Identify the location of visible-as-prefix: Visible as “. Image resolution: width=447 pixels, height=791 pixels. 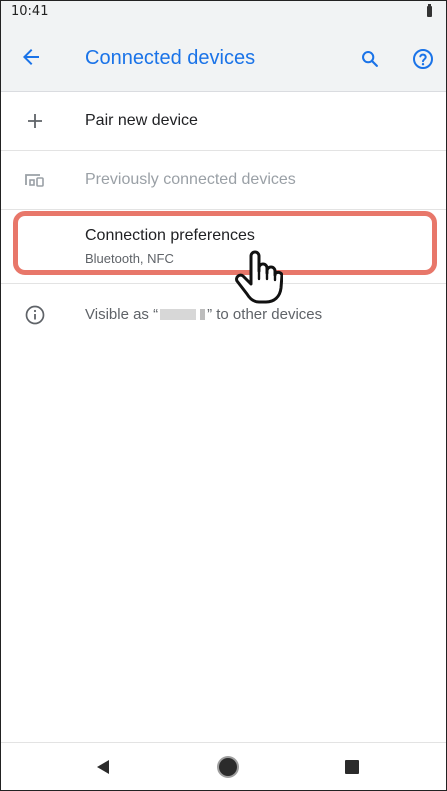
(122, 314).